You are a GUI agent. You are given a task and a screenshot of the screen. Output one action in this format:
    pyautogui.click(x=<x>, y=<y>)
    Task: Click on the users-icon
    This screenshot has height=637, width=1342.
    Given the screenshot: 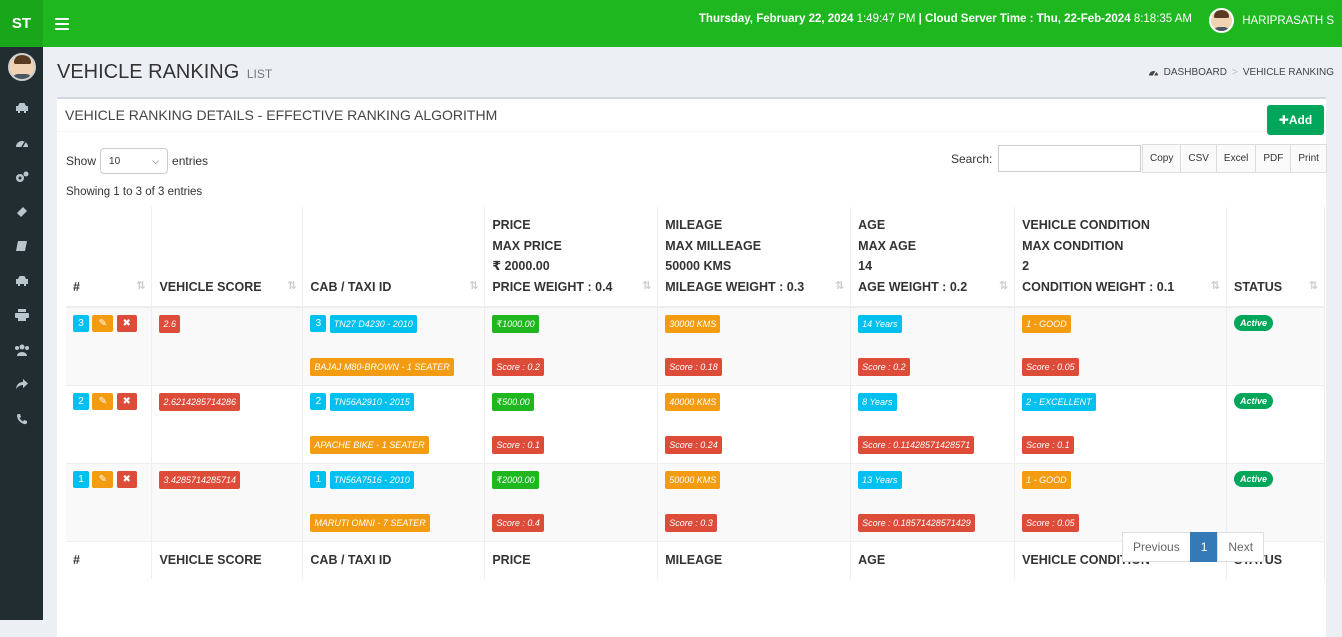 What is the action you would take?
    pyautogui.click(x=21, y=350)
    